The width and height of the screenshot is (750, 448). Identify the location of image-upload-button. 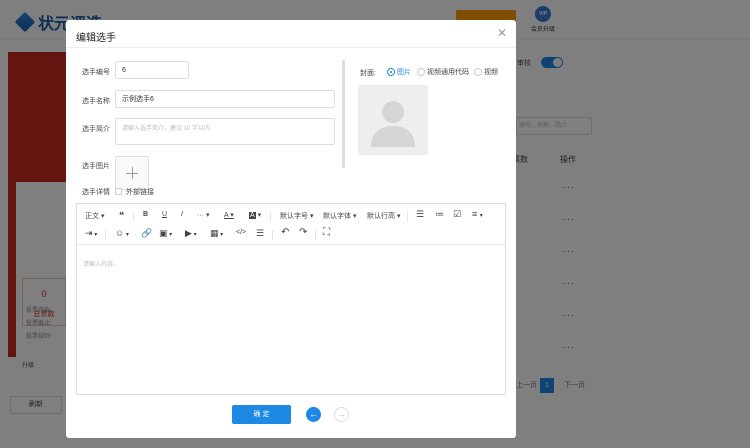
(132, 173).